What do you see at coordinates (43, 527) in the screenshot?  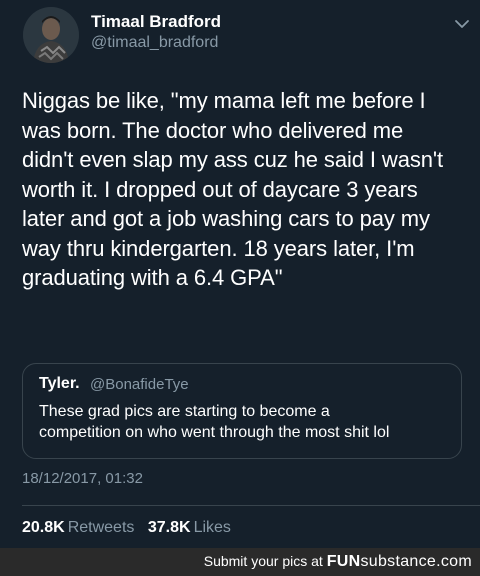 I see `retweets-count: 20.8K` at bounding box center [43, 527].